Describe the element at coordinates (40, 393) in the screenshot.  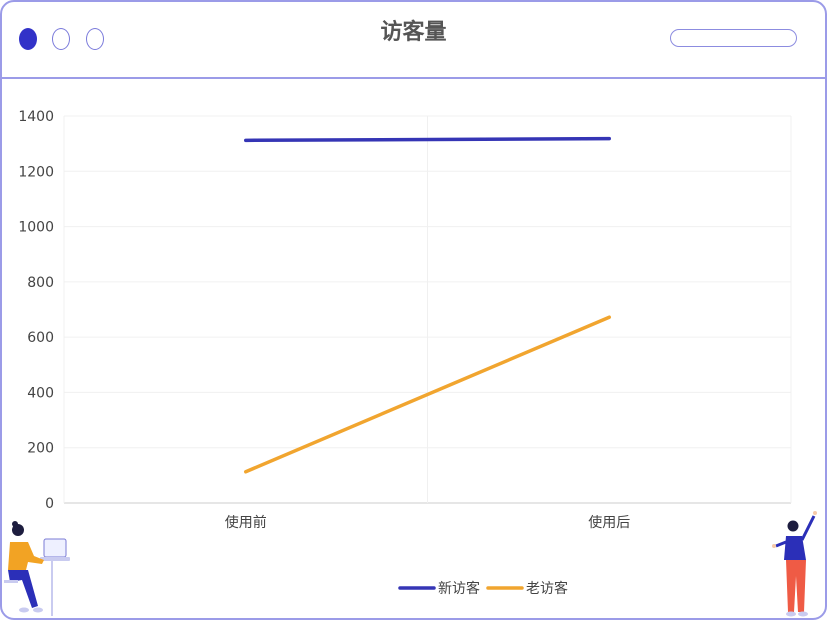
I see `y-tick-label: 400` at that location.